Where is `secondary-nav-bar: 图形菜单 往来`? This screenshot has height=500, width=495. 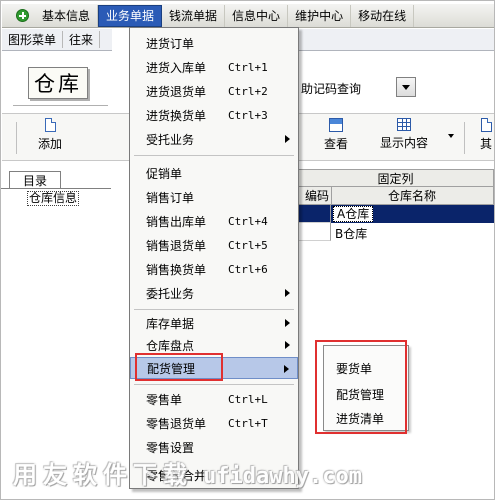 secondary-nav-bar: 图形菜单 往来 is located at coordinates (57, 40).